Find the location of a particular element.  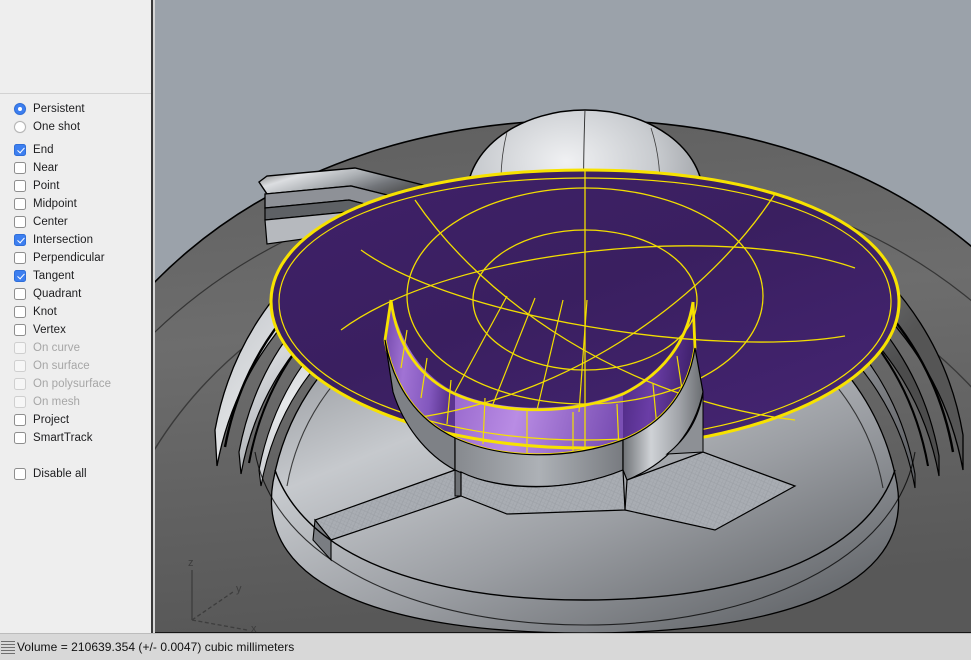

osnap-option-label: End is located at coordinates (43, 150).